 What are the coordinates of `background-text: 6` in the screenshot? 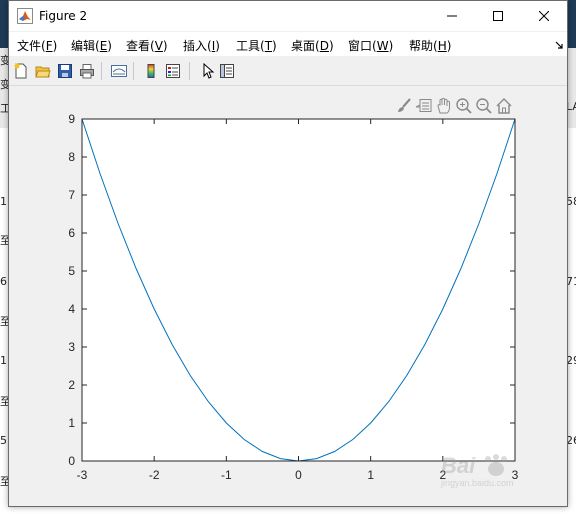 It's located at (3, 281).